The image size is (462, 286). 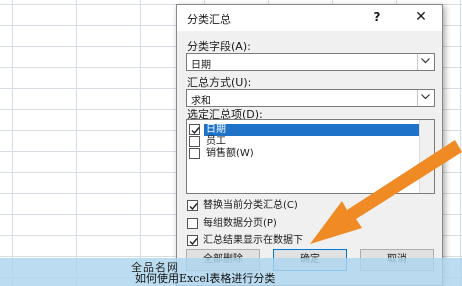 I want to click on function-value: 求和, so click(x=201, y=101).